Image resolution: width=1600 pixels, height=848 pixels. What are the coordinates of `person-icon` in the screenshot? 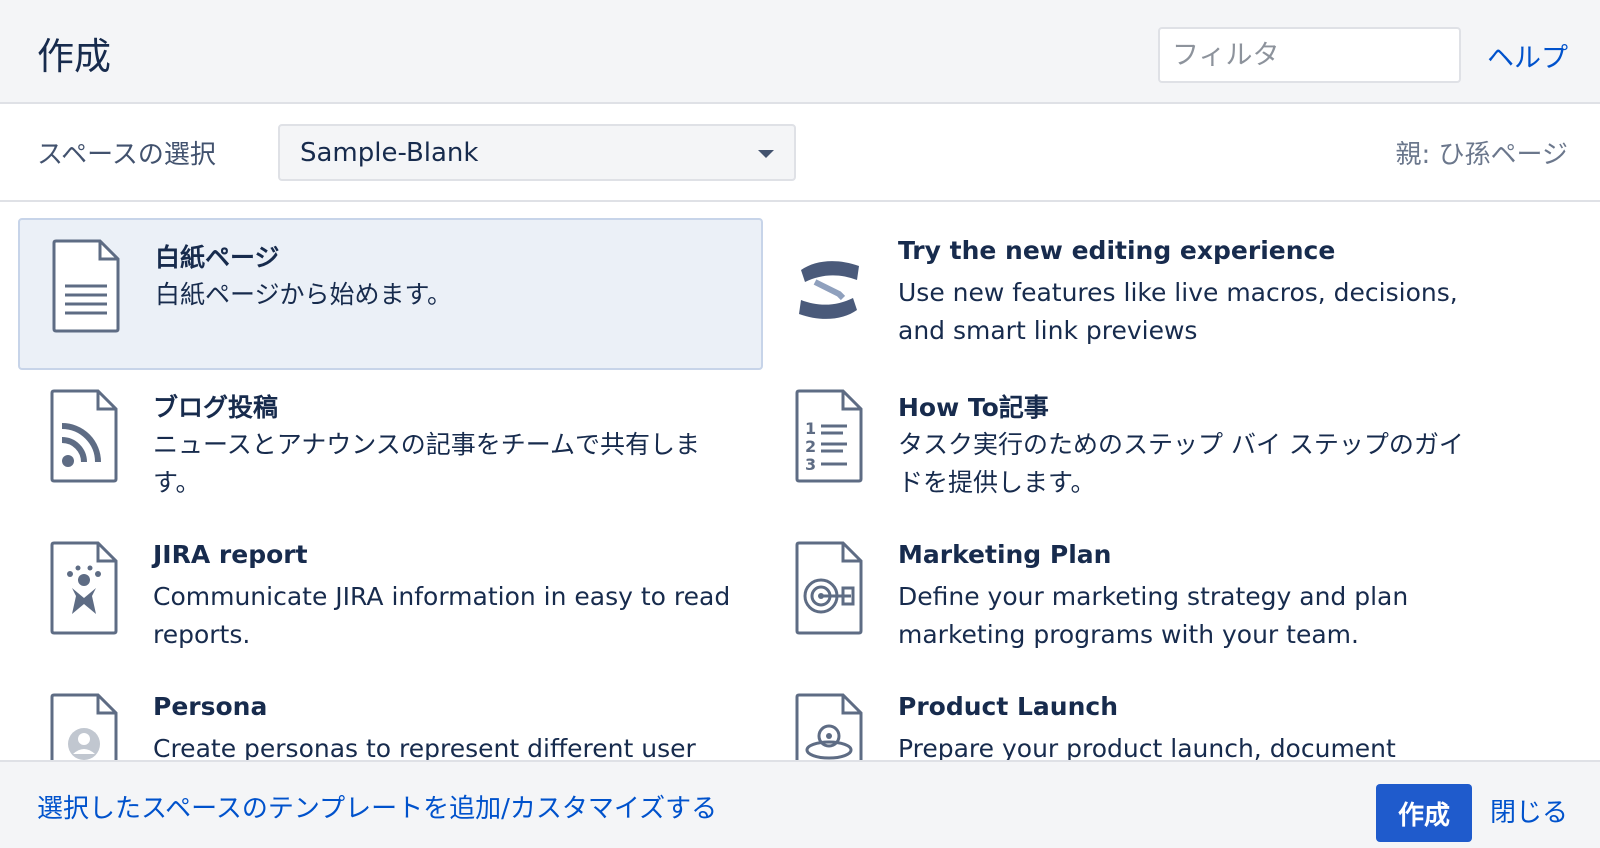 It's located at (84, 726).